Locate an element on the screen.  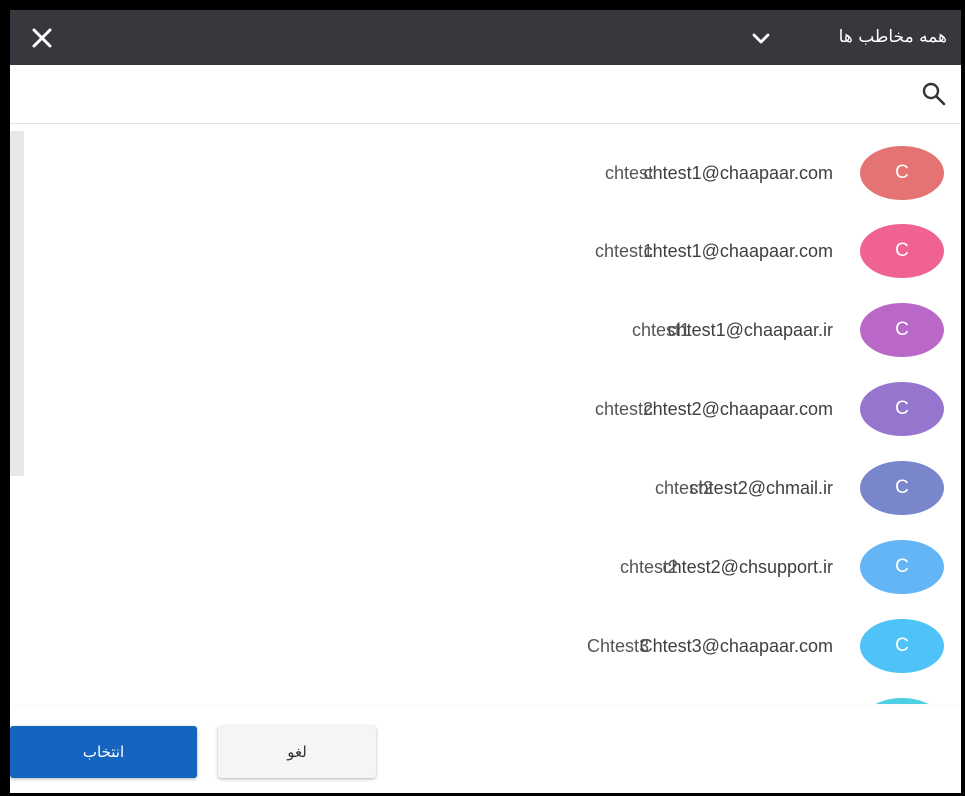
contact-name: chtest is located at coordinates (628, 173).